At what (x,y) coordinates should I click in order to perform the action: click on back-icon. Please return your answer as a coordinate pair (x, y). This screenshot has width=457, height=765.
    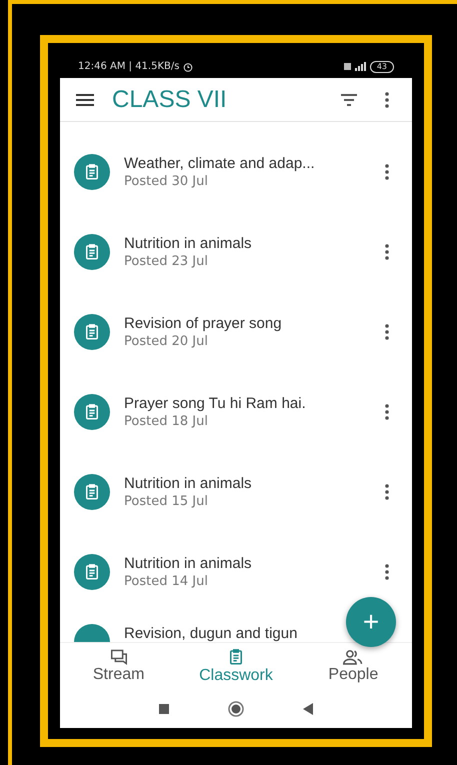
    Looking at the image, I should click on (307, 709).